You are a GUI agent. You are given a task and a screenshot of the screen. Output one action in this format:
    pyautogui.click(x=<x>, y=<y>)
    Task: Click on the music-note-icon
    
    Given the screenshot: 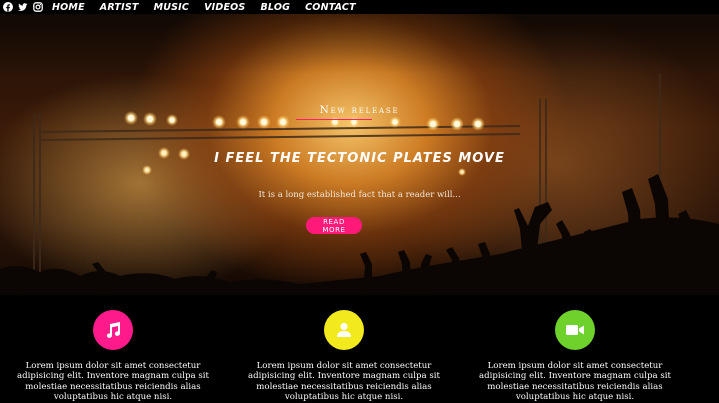 What is the action you would take?
    pyautogui.click(x=113, y=330)
    